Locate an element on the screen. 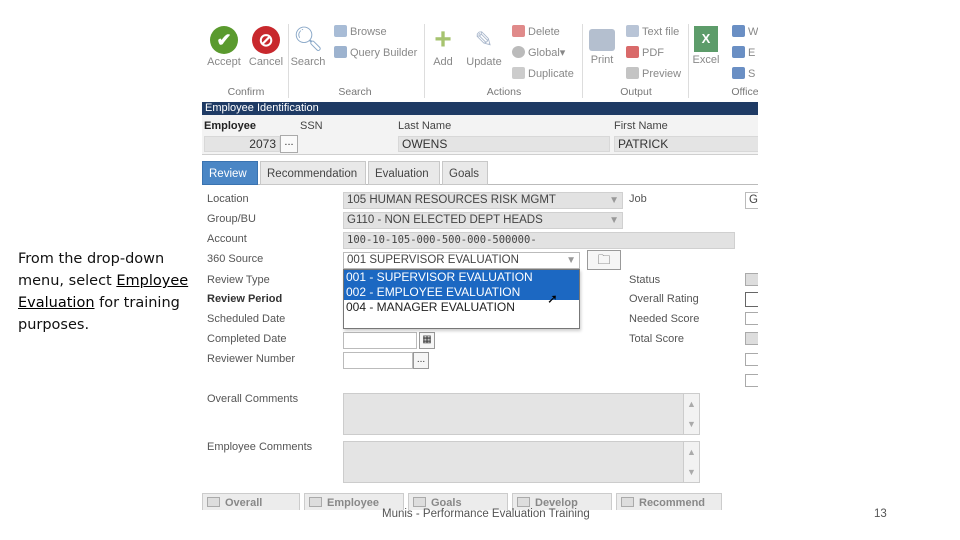 The image size is (960, 540). group-bu-select: G110 - NON ELECTED DEPT HEADS ▼ is located at coordinates (483, 220).